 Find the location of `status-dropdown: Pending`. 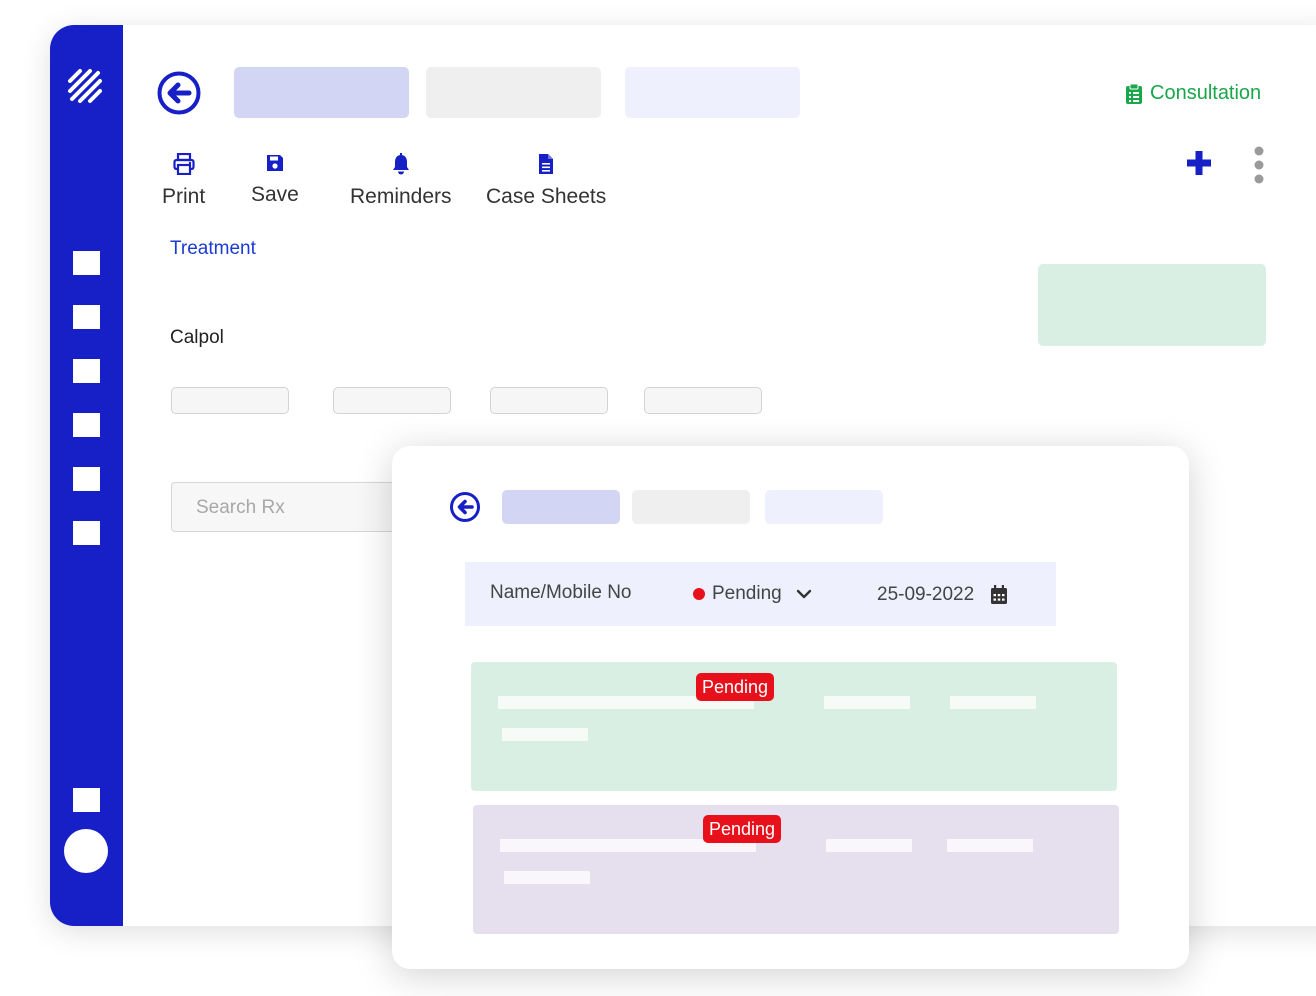

status-dropdown: Pending is located at coordinates (752, 594).